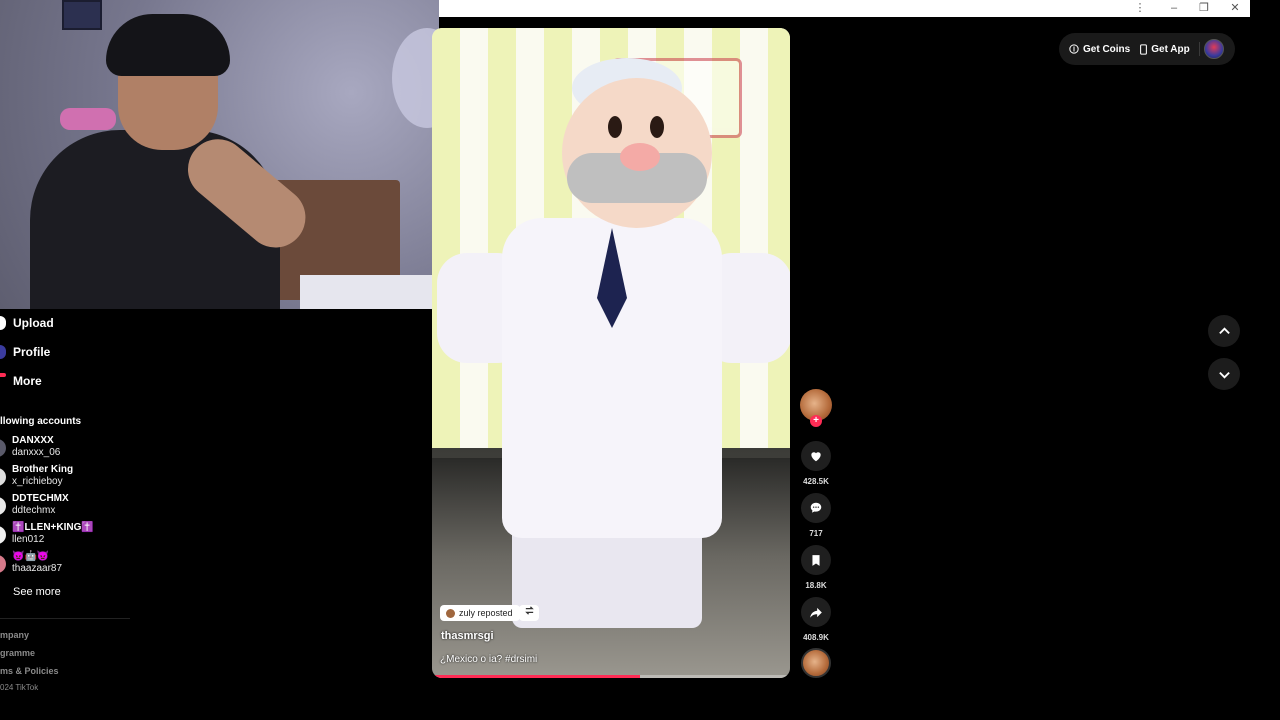  What do you see at coordinates (816, 663) in the screenshot?
I see `sound-disc` at bounding box center [816, 663].